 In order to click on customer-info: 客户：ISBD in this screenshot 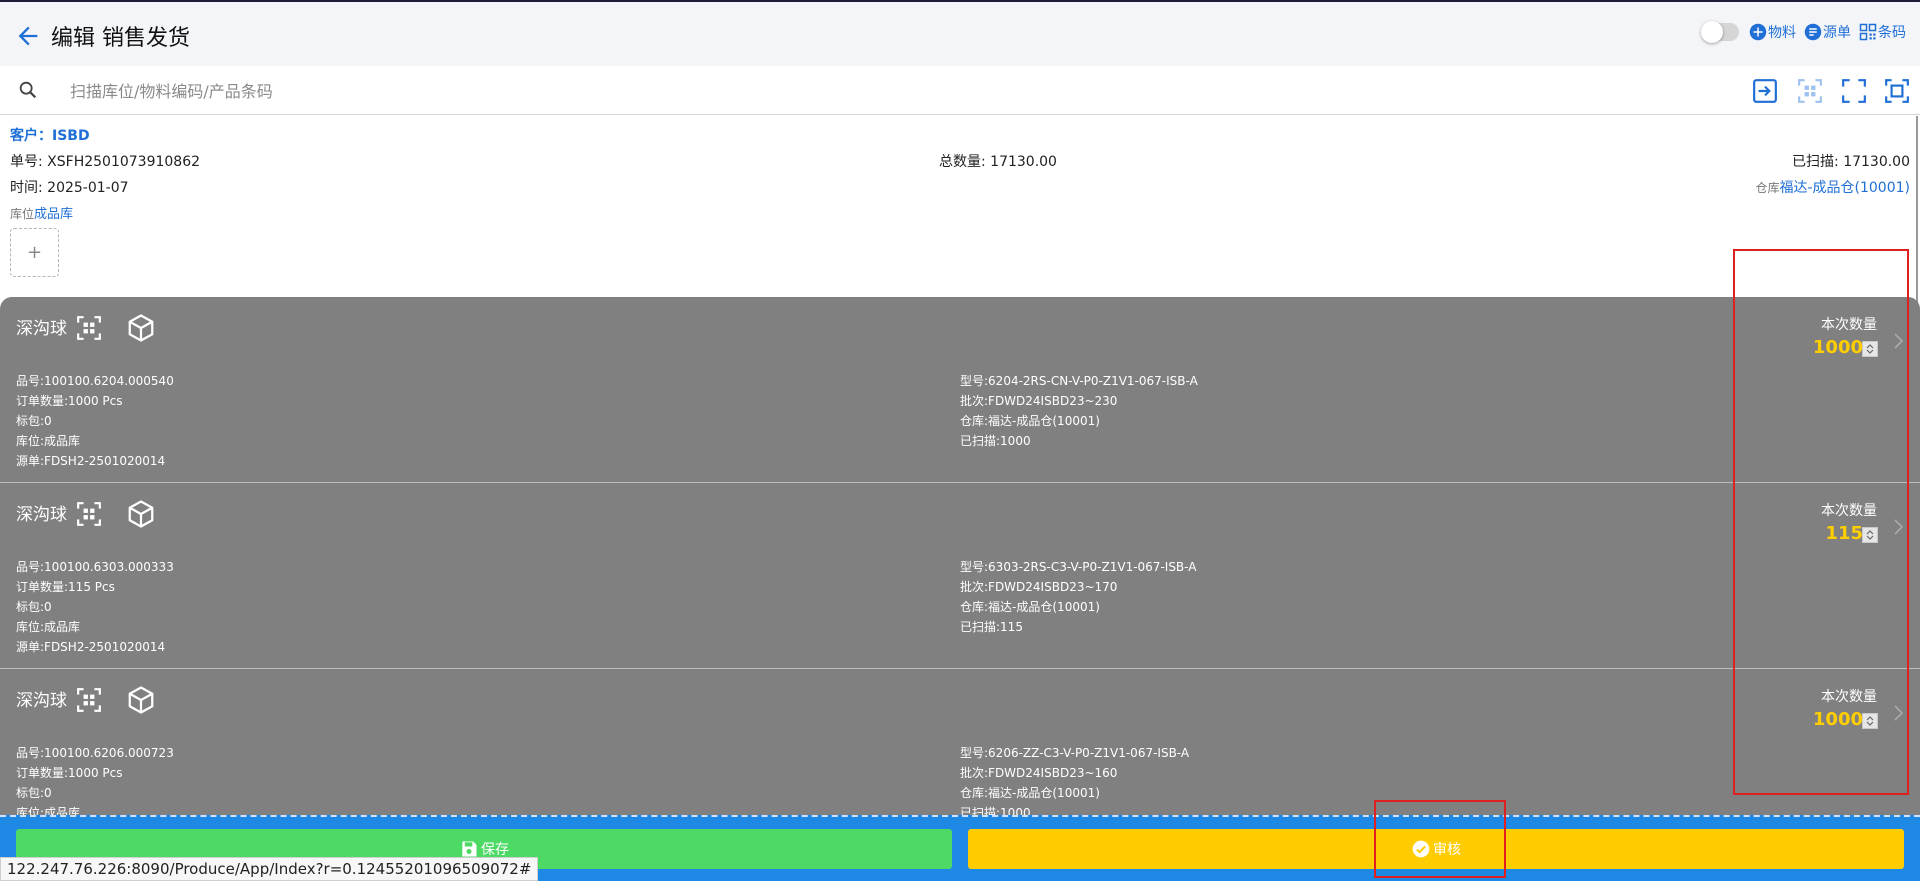, I will do `click(50, 135)`.